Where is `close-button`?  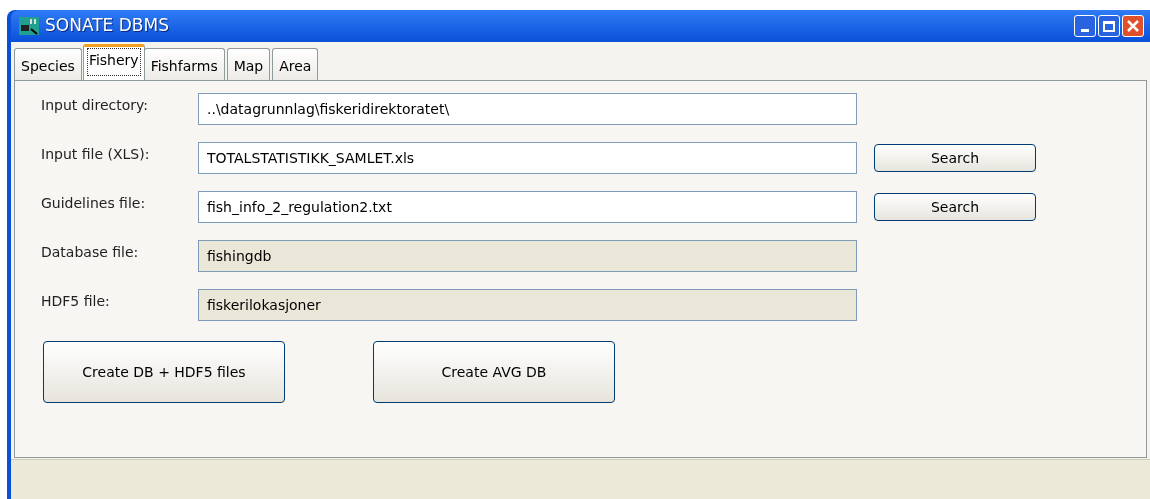 close-button is located at coordinates (1133, 26).